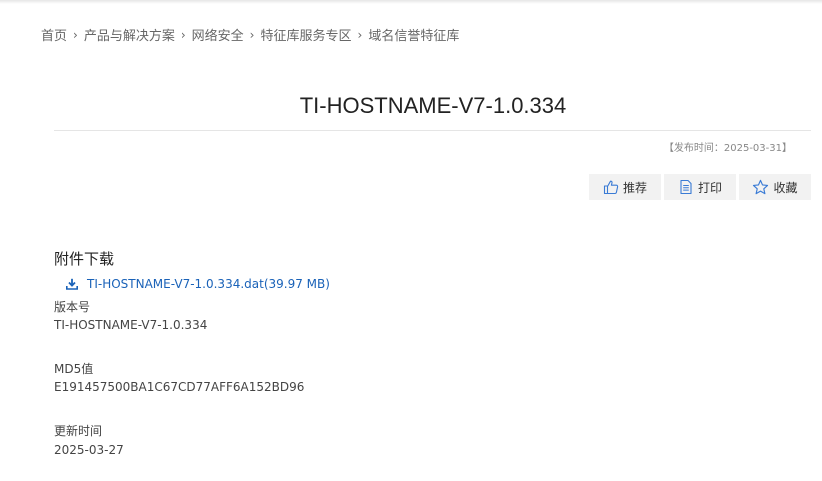 This screenshot has width=822, height=481. I want to click on attachments-heading: 附件下载, so click(84, 259).